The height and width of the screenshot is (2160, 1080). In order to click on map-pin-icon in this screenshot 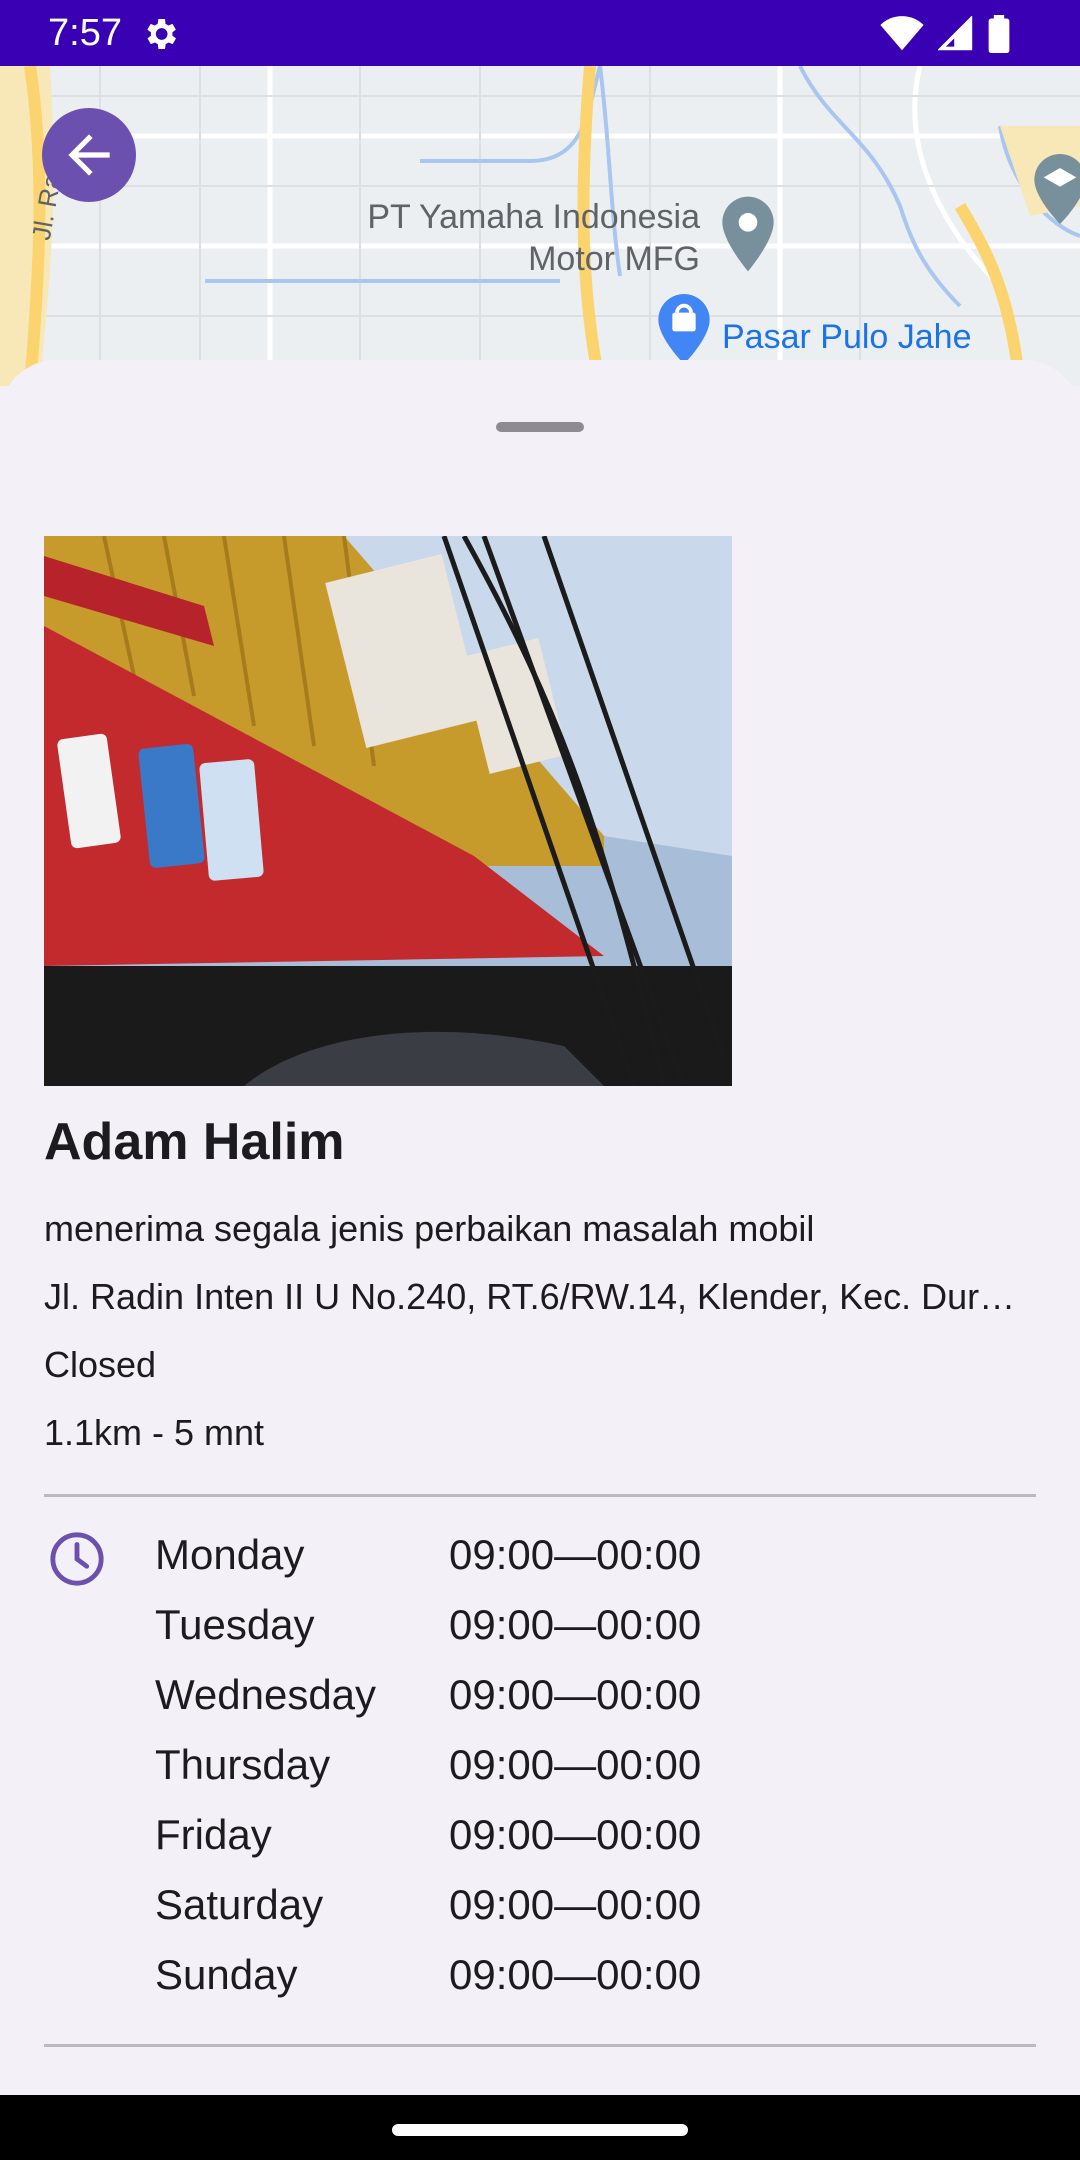, I will do `click(748, 234)`.